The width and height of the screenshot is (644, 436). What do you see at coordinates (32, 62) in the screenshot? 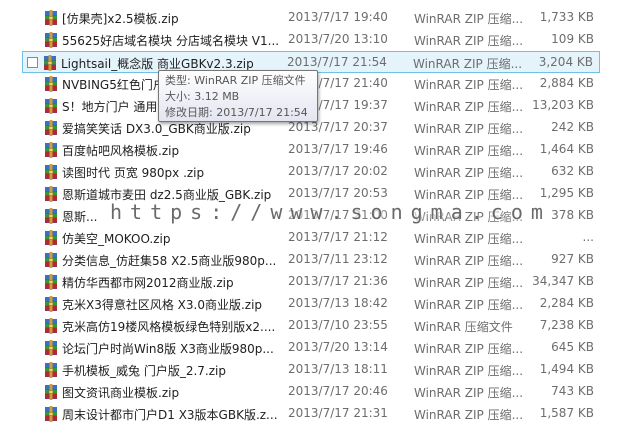
I see `row-checkbox` at bounding box center [32, 62].